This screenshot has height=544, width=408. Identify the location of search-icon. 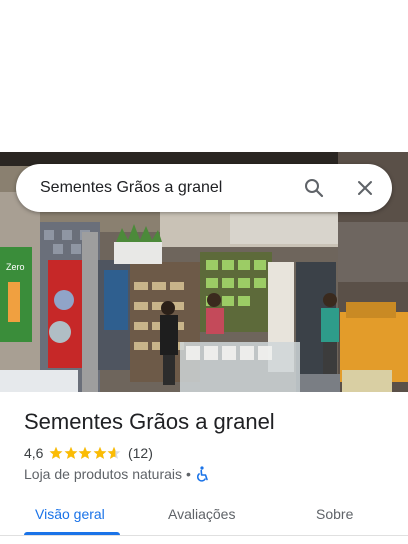
(314, 188).